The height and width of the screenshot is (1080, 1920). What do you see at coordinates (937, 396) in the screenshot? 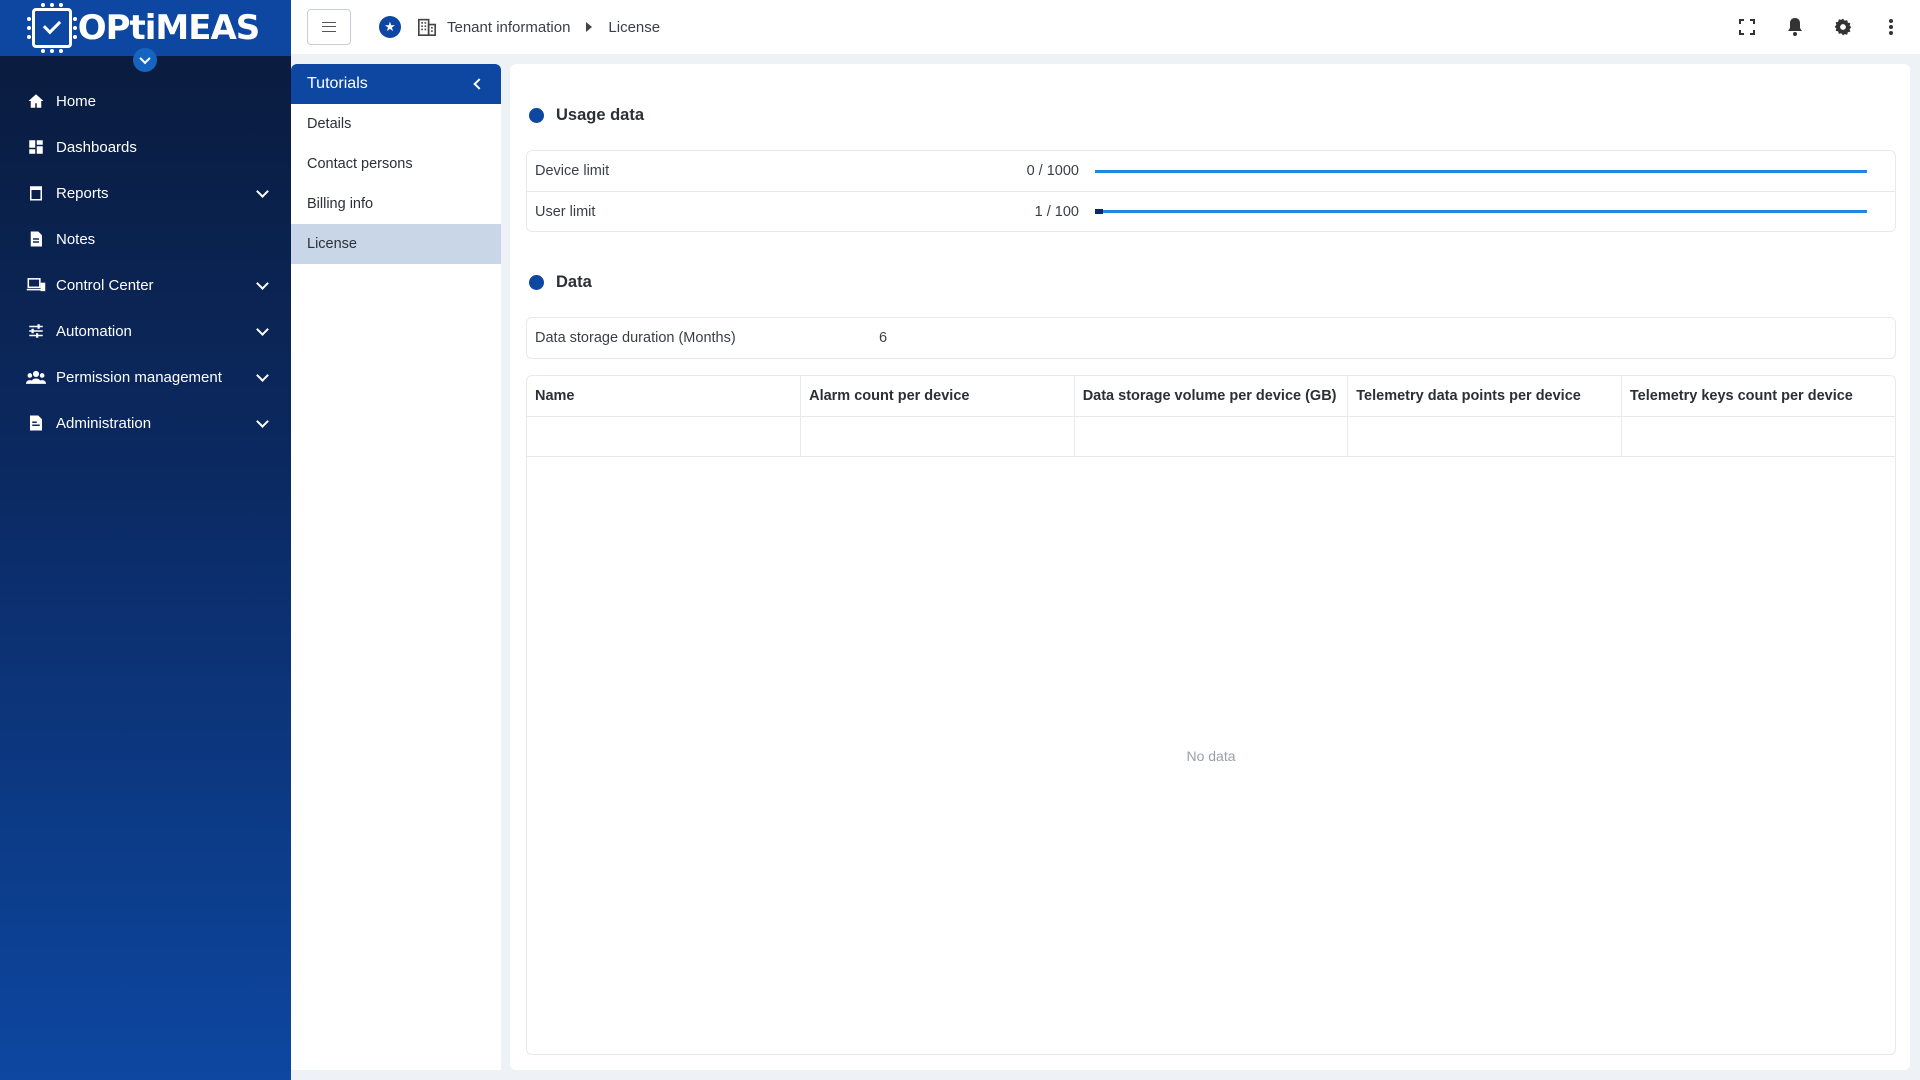
I see `column-header-alarm-count: Alarm count per device` at bounding box center [937, 396].